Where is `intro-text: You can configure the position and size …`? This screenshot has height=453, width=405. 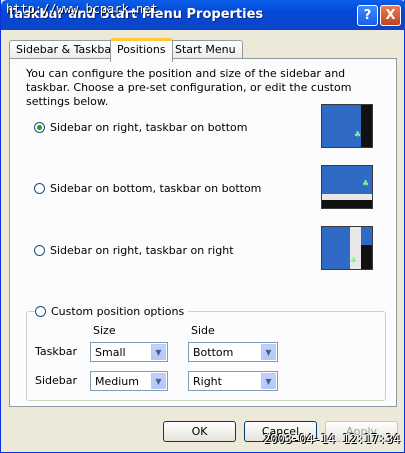 intro-text: You can configure the position and size … is located at coordinates (189, 87).